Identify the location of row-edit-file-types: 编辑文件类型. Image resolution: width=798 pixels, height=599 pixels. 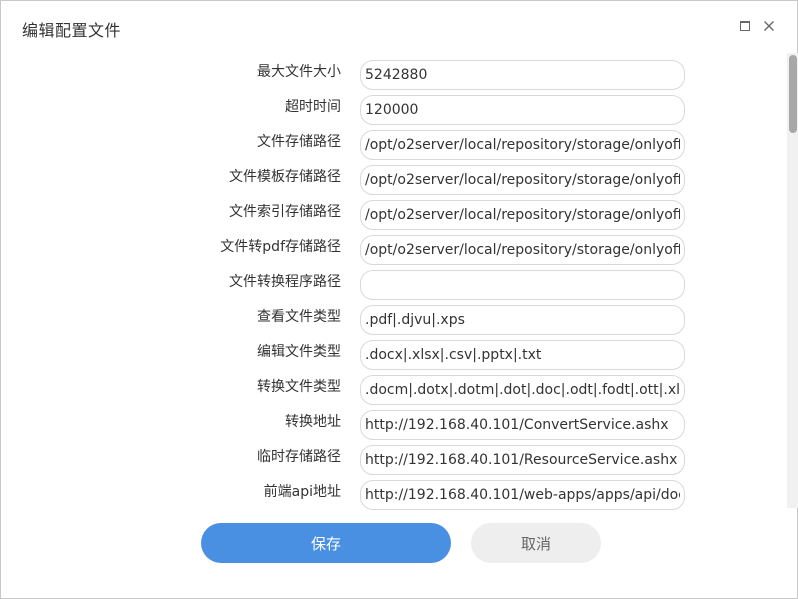
(394, 354).